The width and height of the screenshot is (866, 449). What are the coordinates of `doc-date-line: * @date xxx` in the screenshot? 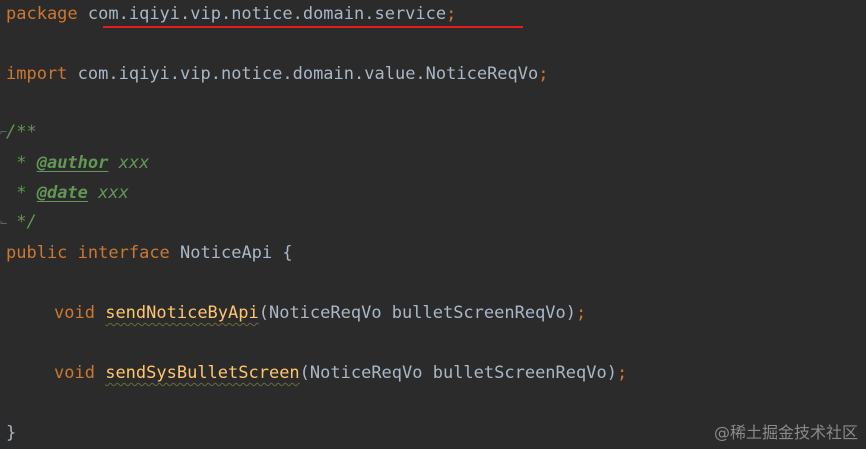 It's located at (67, 193).